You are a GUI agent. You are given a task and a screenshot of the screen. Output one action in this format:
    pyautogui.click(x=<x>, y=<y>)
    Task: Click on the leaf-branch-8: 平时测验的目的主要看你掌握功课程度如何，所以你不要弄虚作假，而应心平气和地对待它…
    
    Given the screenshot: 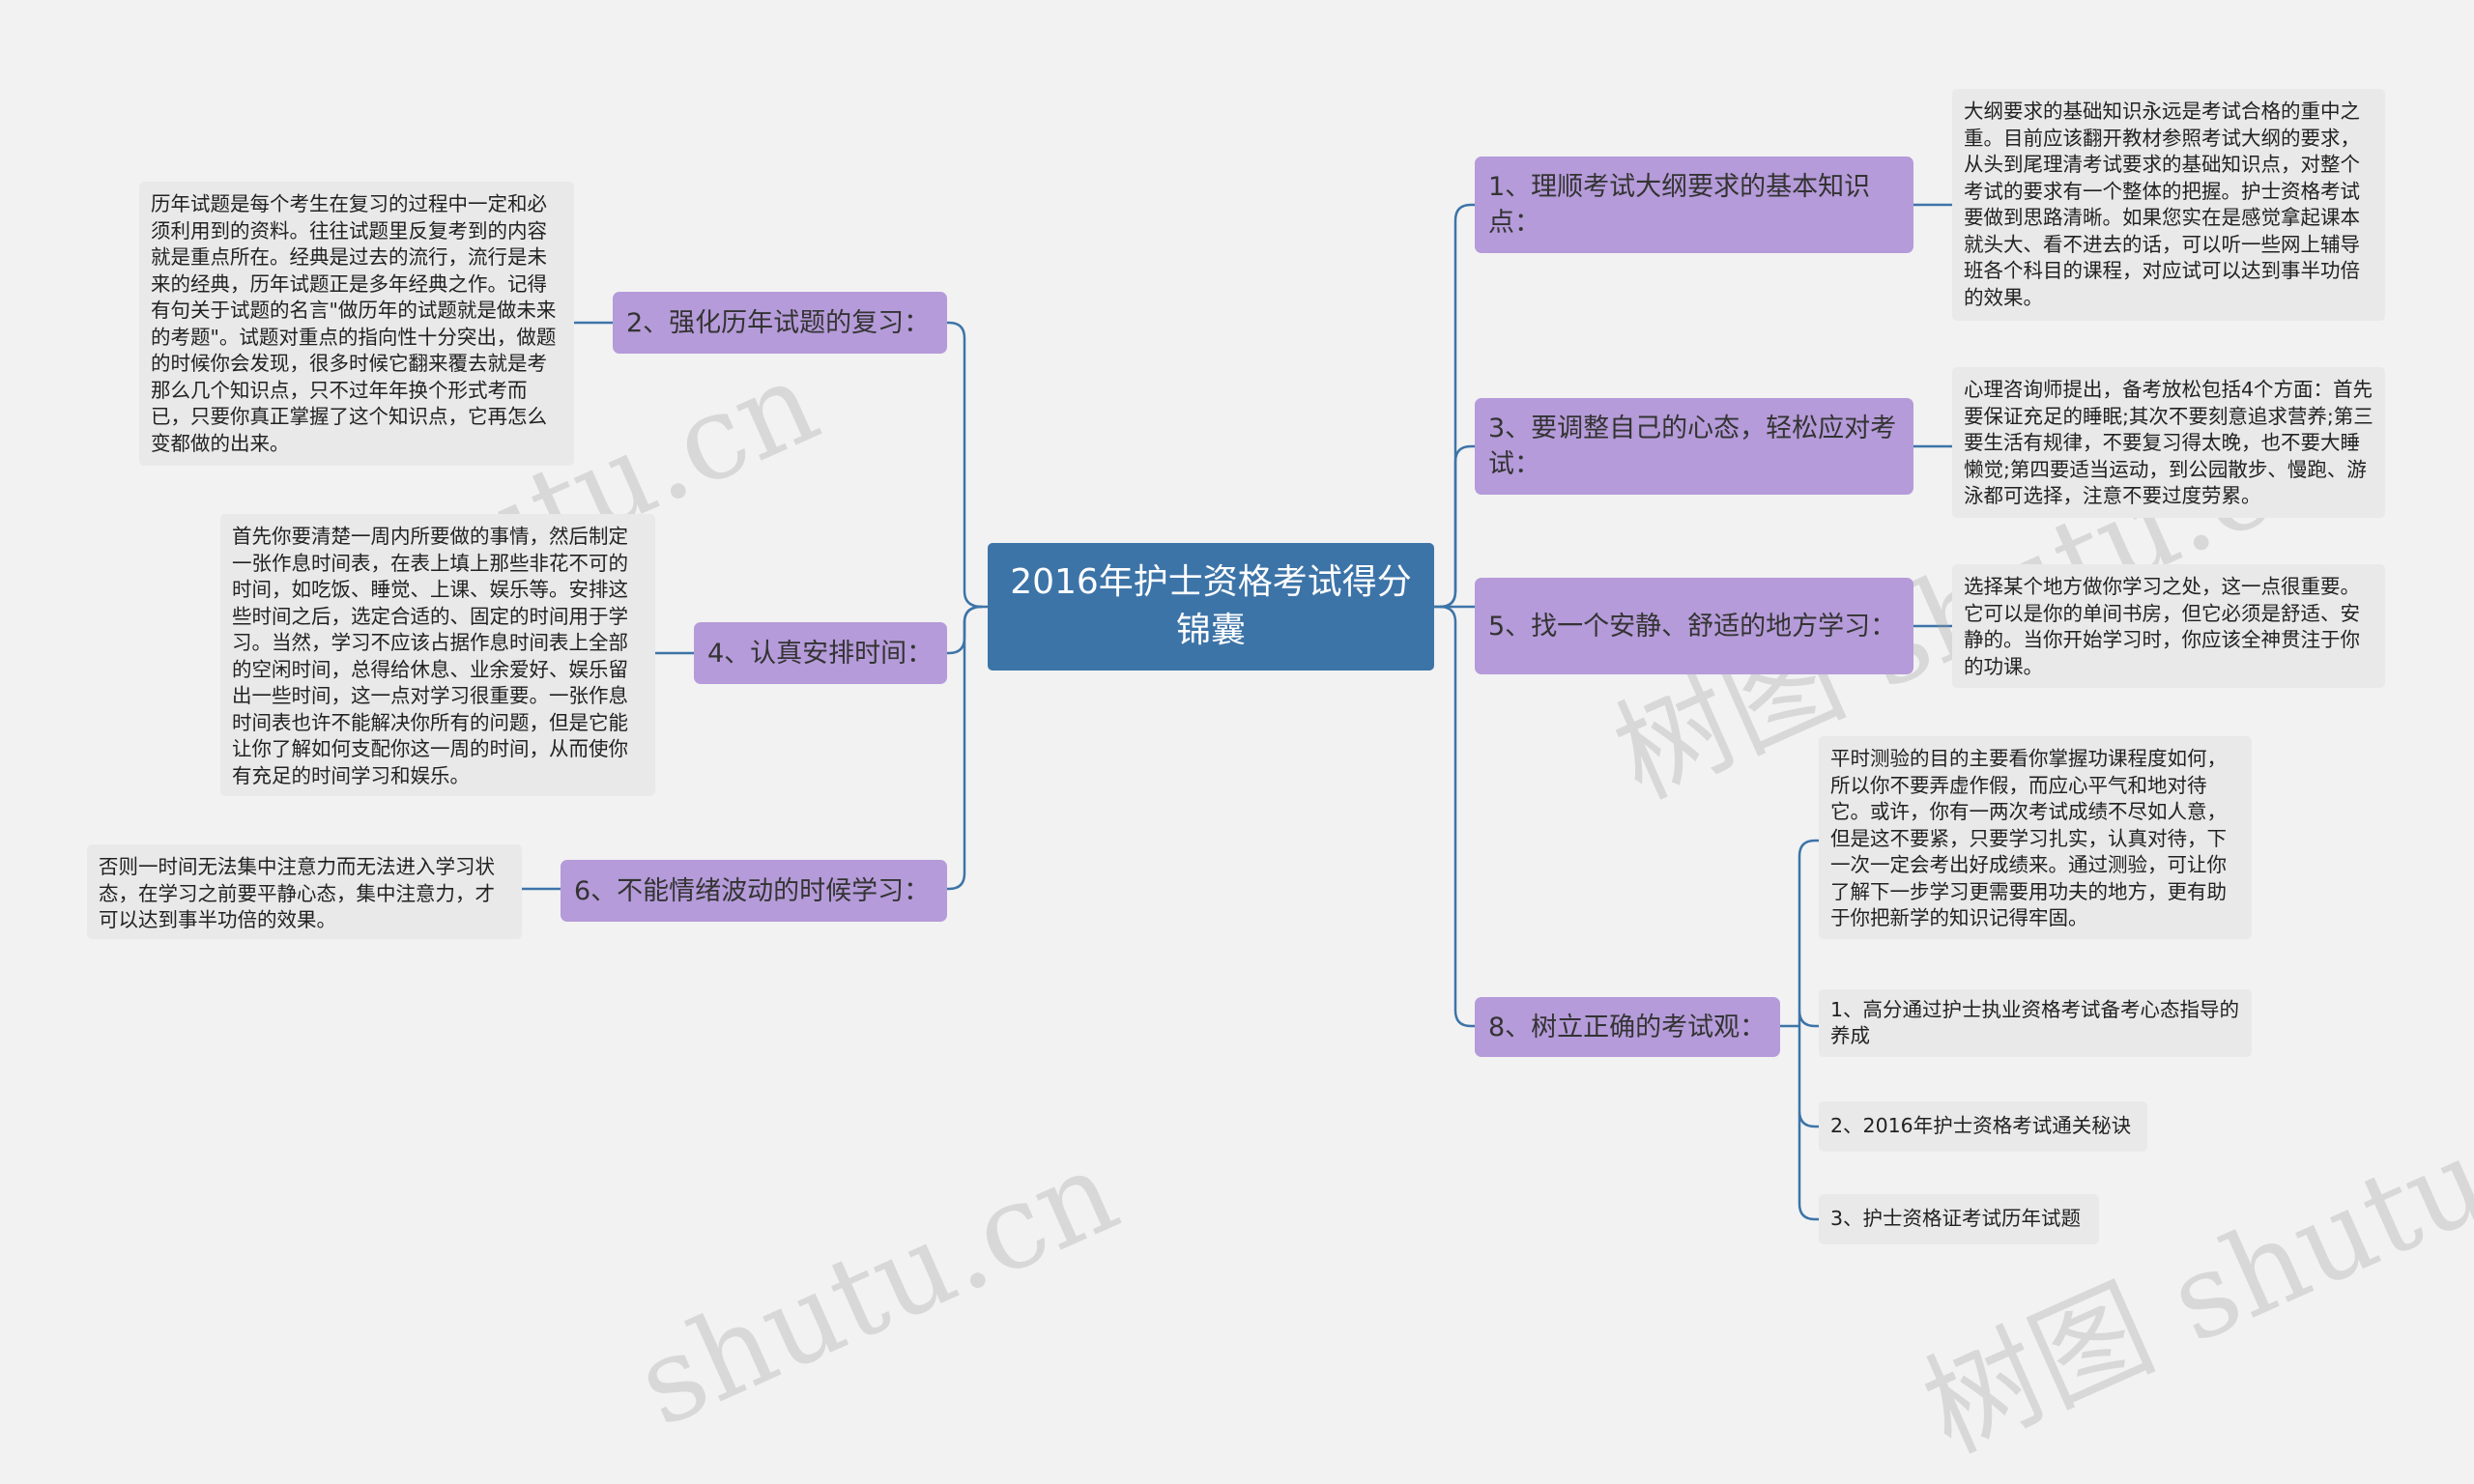 What is the action you would take?
    pyautogui.click(x=2036, y=837)
    